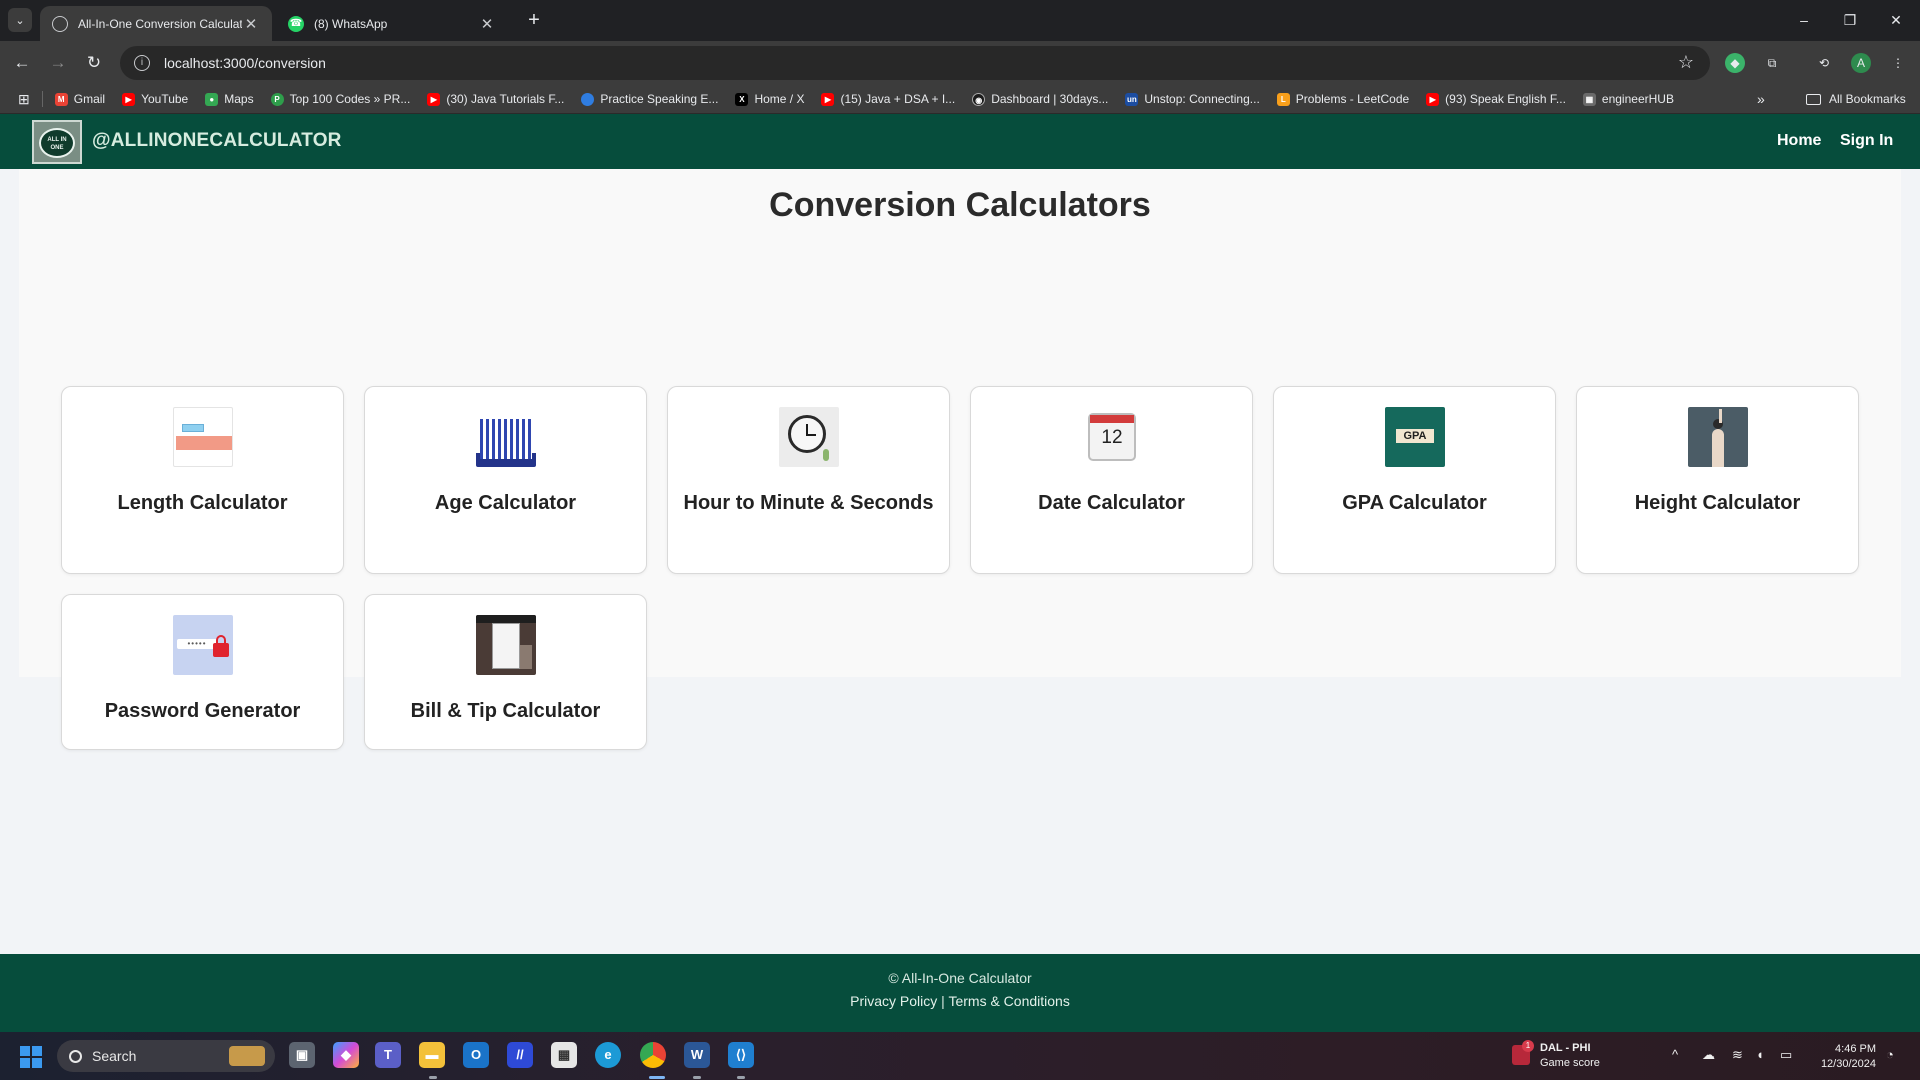 The height and width of the screenshot is (1080, 1920). Describe the element at coordinates (520, 1055) in the screenshot. I see `pen-app-icon: //` at that location.